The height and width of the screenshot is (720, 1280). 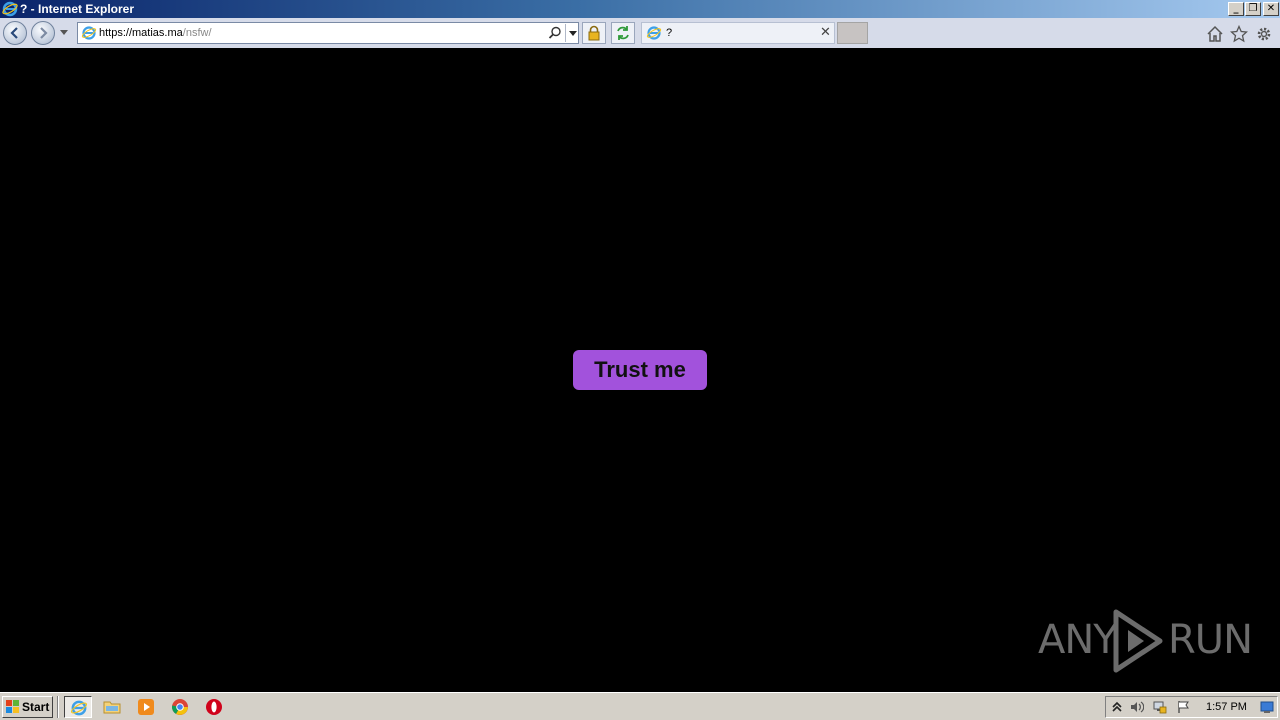 I want to click on back-button, so click(x=15, y=33).